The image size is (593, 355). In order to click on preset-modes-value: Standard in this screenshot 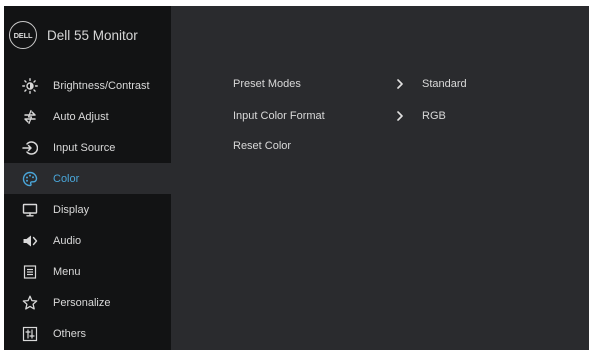, I will do `click(444, 84)`.